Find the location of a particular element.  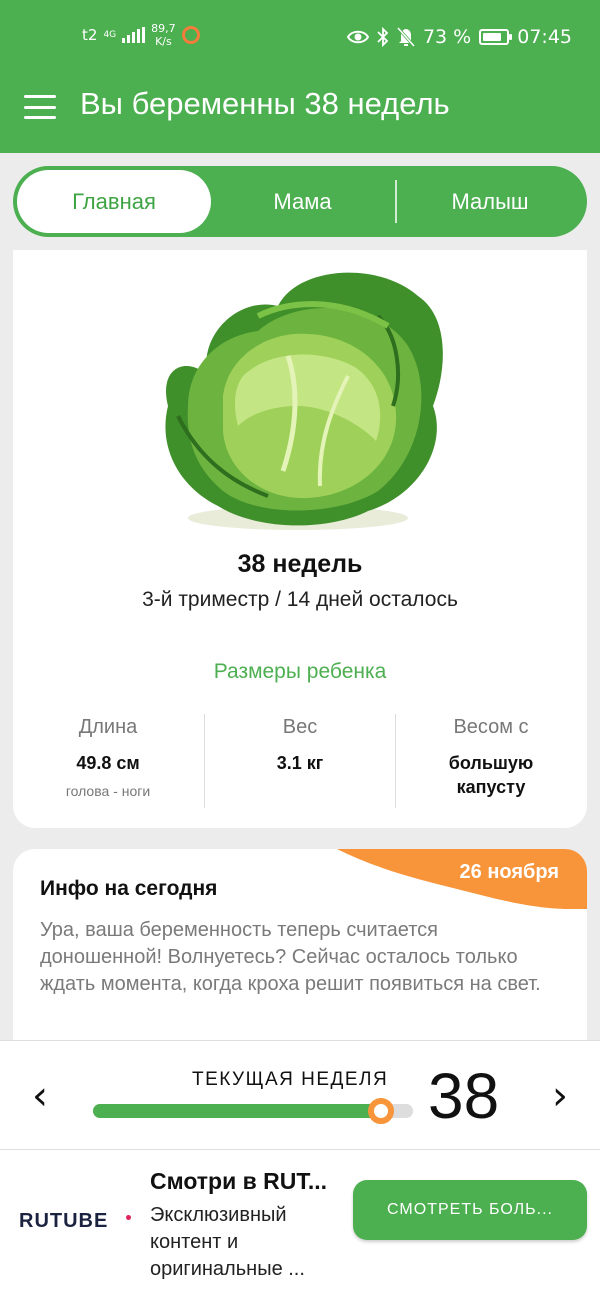

tab-mom: Мама is located at coordinates (302, 201).